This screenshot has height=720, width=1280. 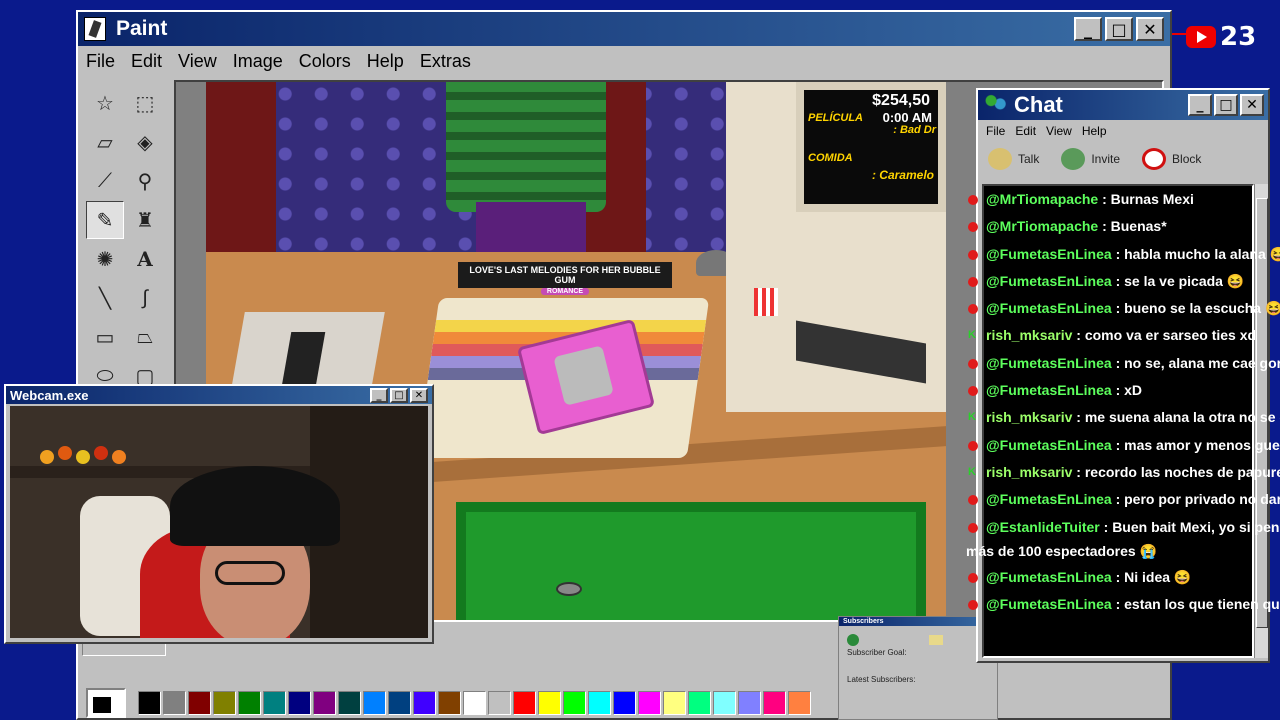 What do you see at coordinates (106, 703) in the screenshot?
I see `current-colors` at bounding box center [106, 703].